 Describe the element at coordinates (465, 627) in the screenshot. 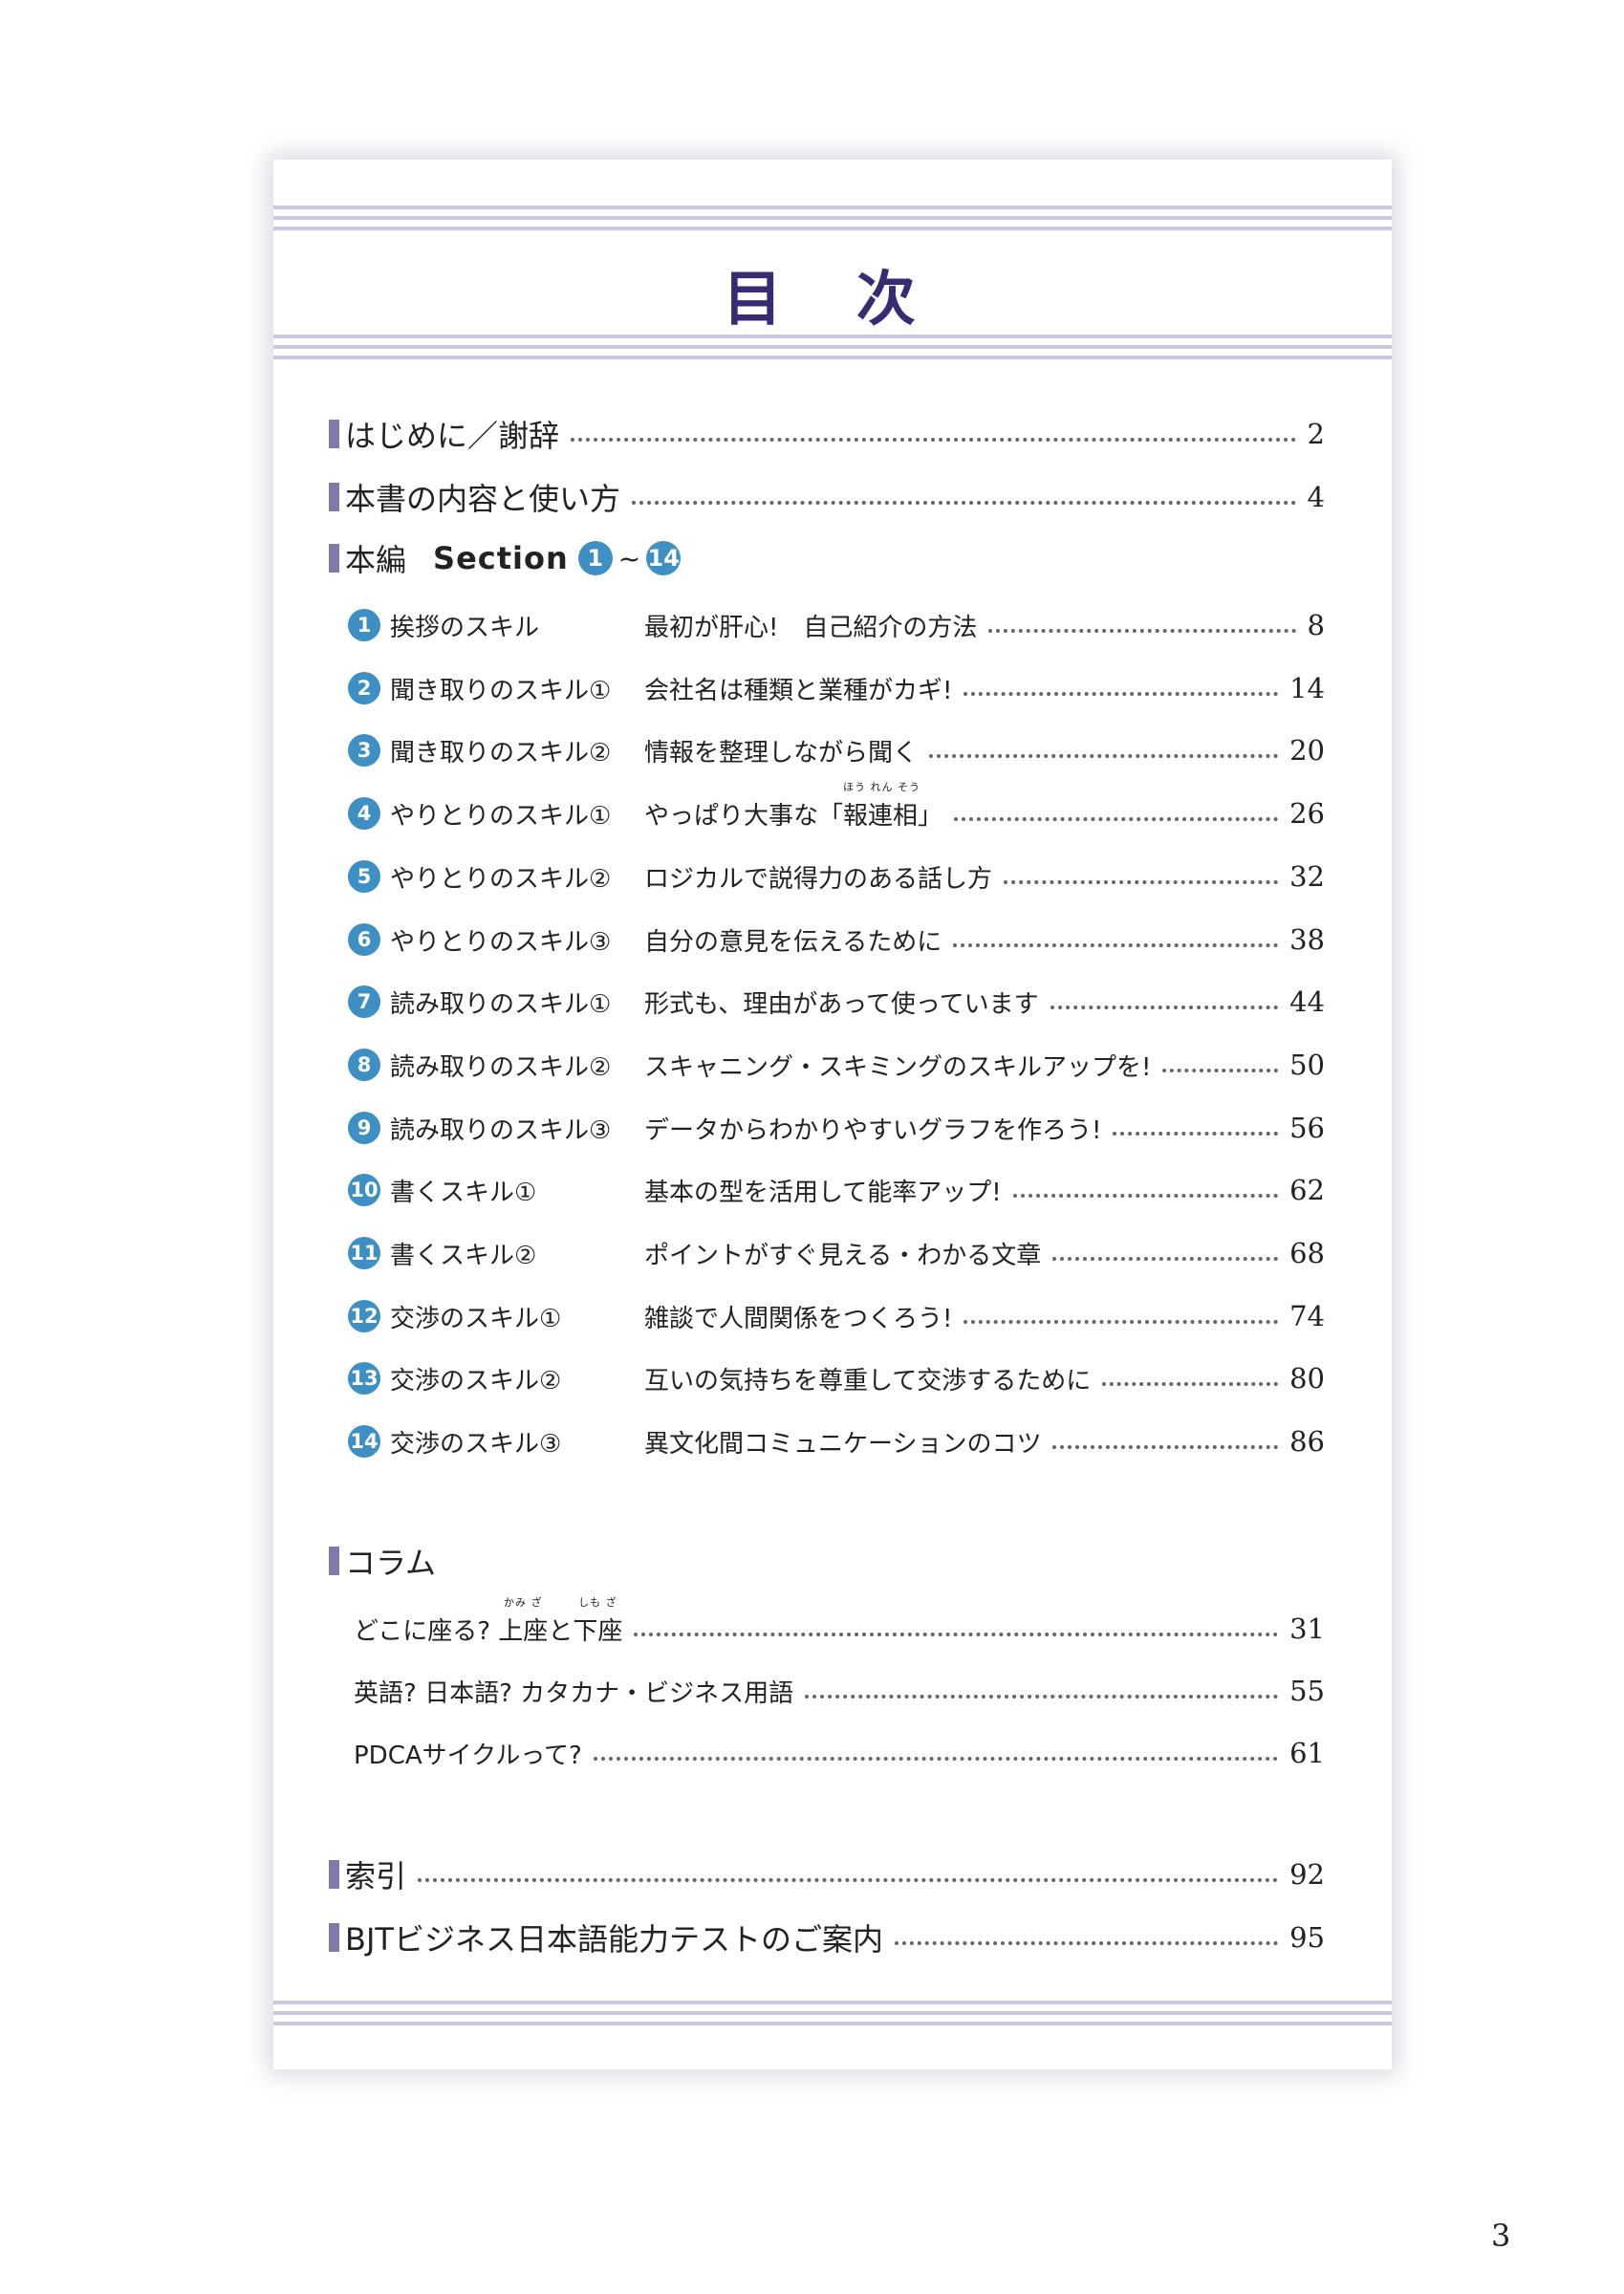

I see `section-skill: 挨拶のスキル` at that location.